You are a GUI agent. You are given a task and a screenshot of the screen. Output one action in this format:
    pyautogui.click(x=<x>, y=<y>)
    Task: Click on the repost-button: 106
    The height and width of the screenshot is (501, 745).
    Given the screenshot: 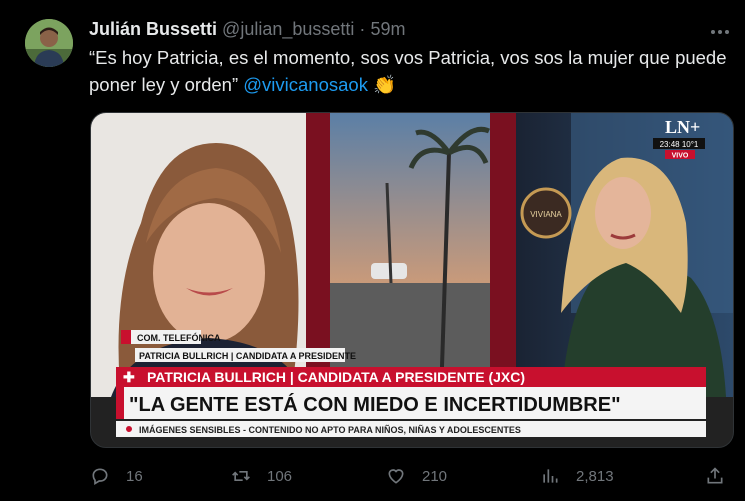 What is the action you would take?
    pyautogui.click(x=261, y=476)
    